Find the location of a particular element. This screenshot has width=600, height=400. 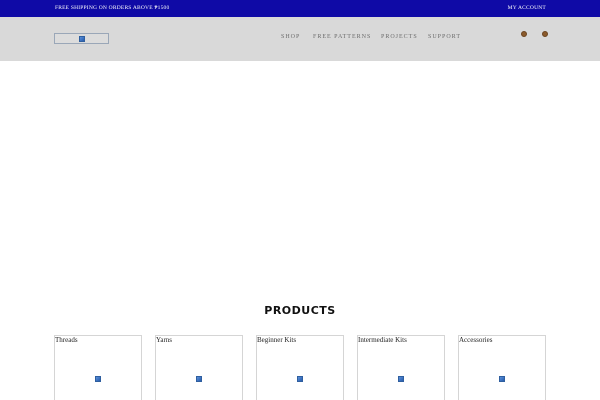

my-account-link: MY ACCOUNT is located at coordinates (527, 8).